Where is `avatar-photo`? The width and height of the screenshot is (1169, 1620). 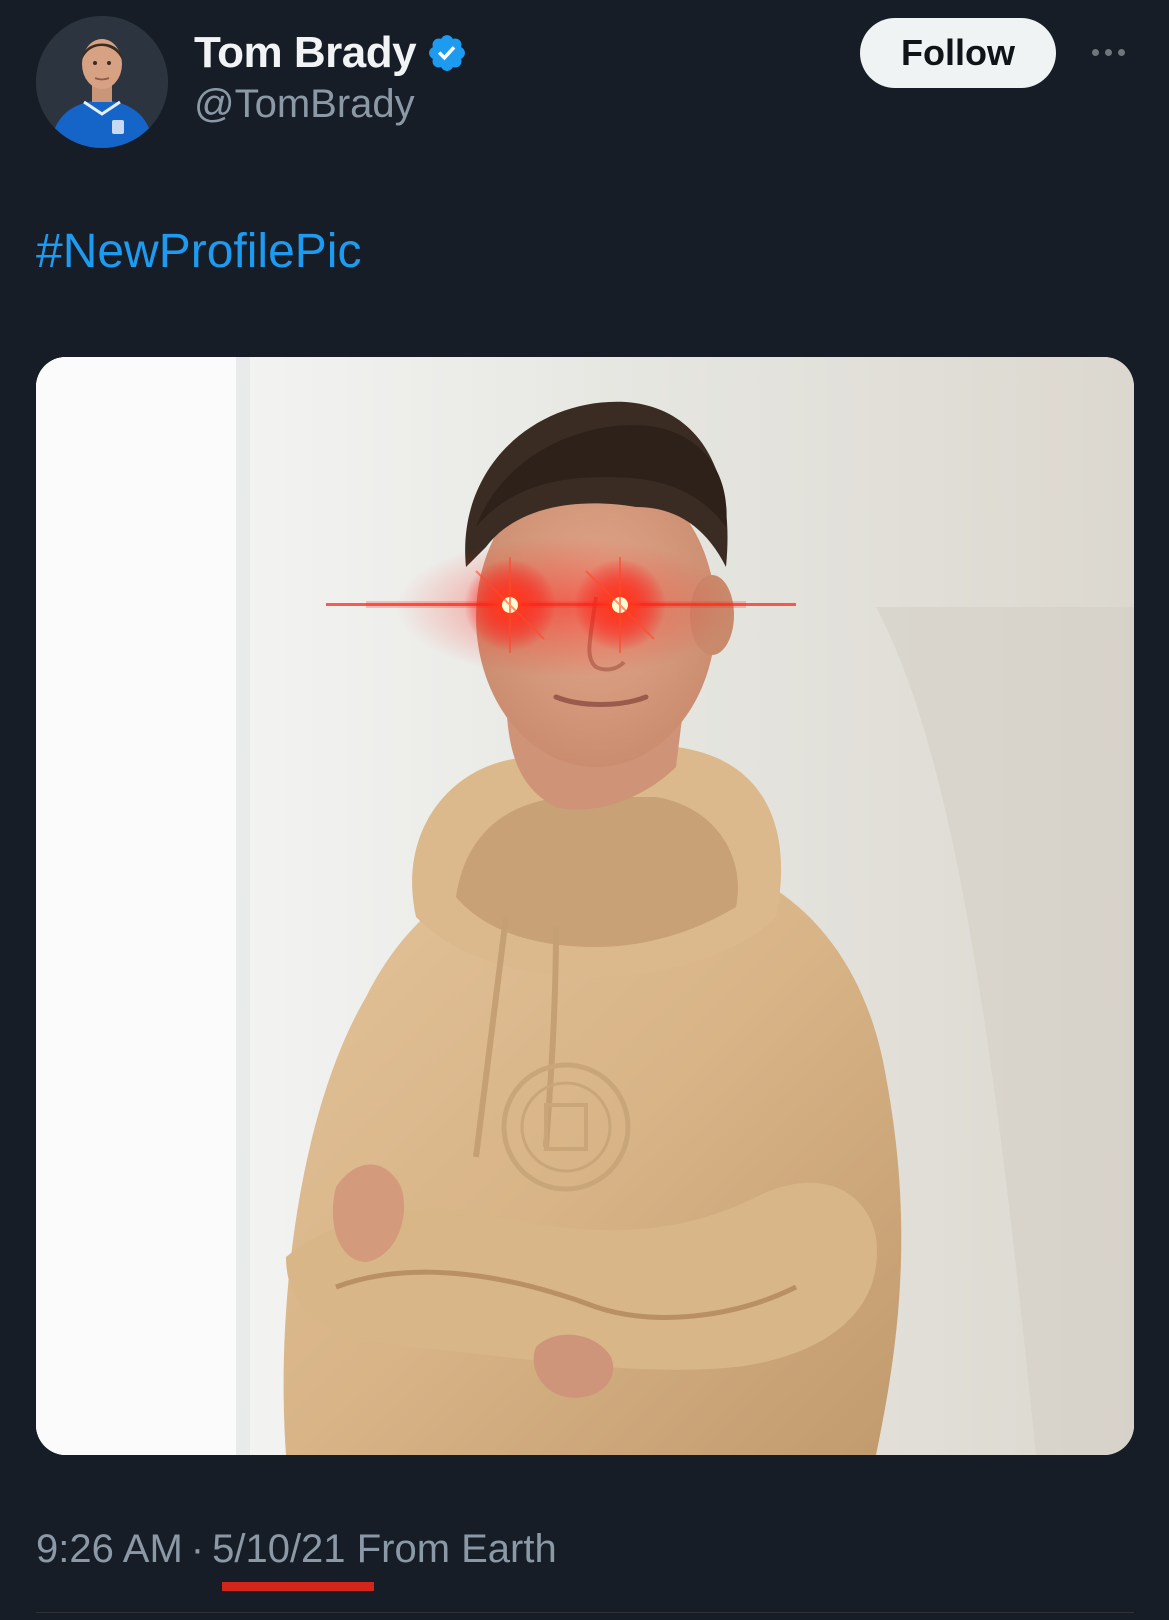
avatar-photo is located at coordinates (102, 82).